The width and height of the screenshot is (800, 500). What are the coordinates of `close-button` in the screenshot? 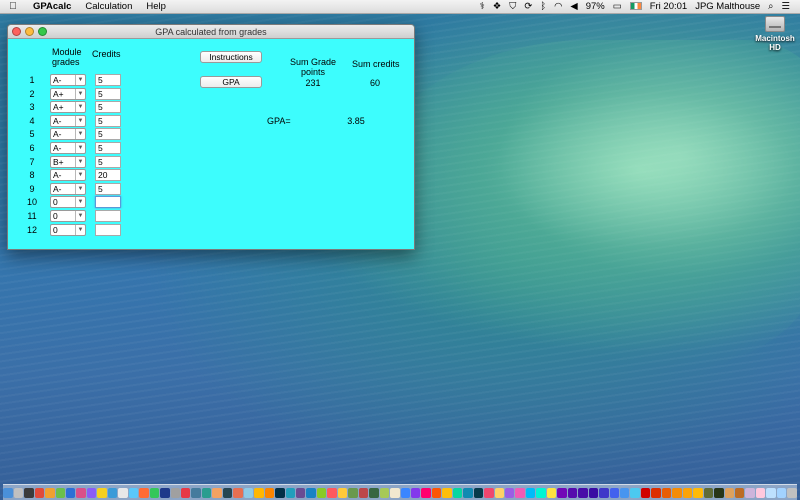 It's located at (16, 31).